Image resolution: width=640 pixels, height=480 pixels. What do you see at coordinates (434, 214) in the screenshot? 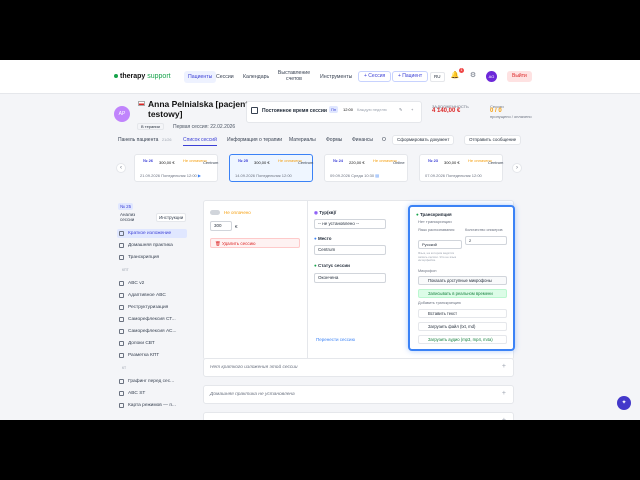
I see `transcription-title: ● Транскрипция` at bounding box center [434, 214].